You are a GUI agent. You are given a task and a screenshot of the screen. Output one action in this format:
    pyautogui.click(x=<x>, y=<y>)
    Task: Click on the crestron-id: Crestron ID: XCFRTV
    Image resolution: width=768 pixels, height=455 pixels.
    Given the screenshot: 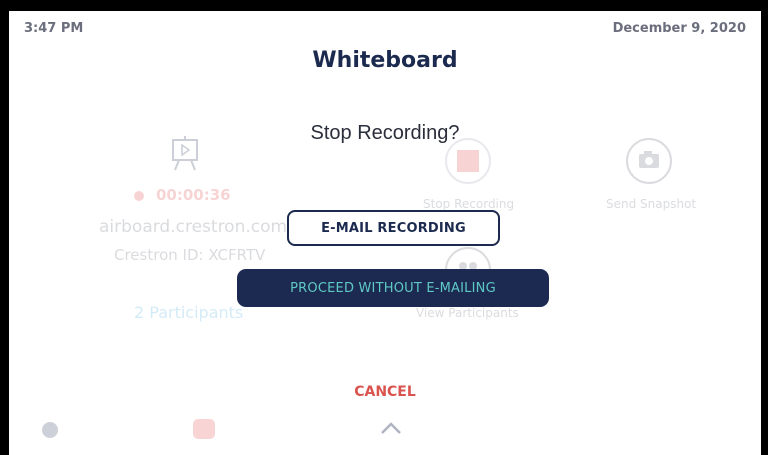 What is the action you would take?
    pyautogui.click(x=190, y=255)
    